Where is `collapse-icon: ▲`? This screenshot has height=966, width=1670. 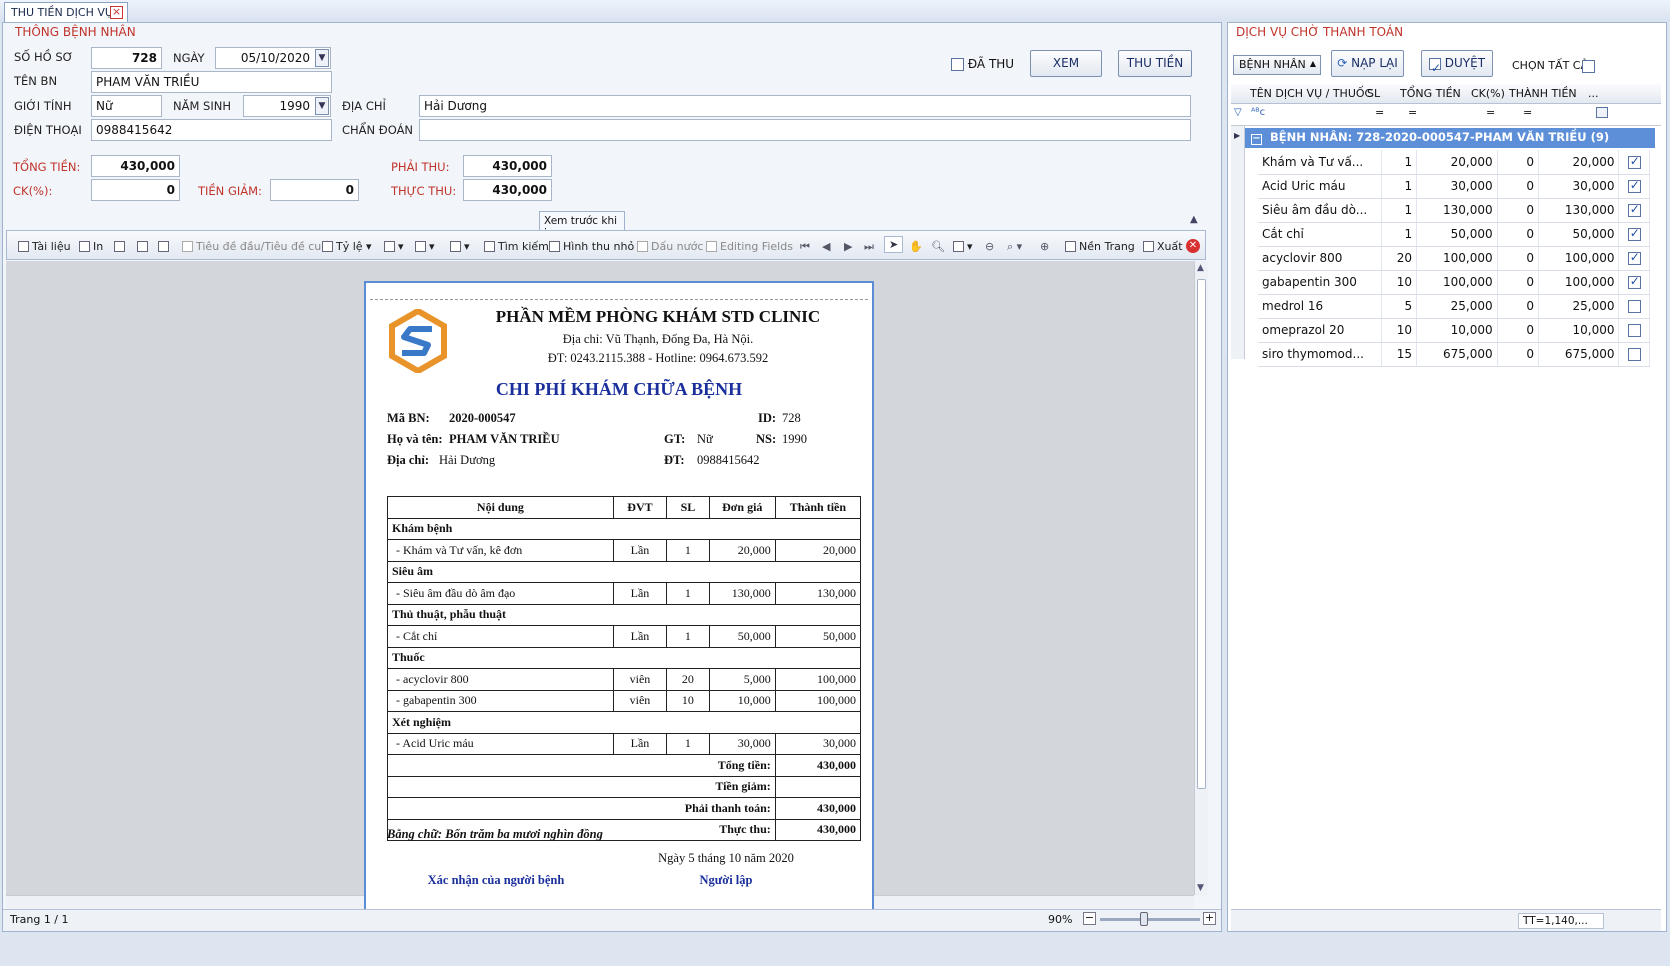 collapse-icon: ▲ is located at coordinates (1194, 219).